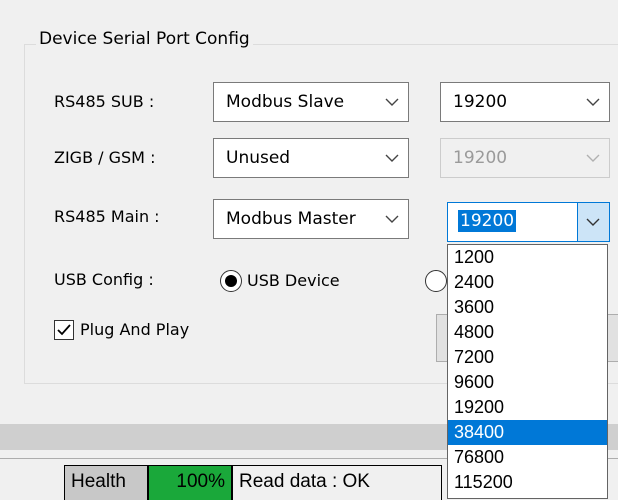  What do you see at coordinates (527, 307) in the screenshot?
I see `dropdown-option: 3600` at bounding box center [527, 307].